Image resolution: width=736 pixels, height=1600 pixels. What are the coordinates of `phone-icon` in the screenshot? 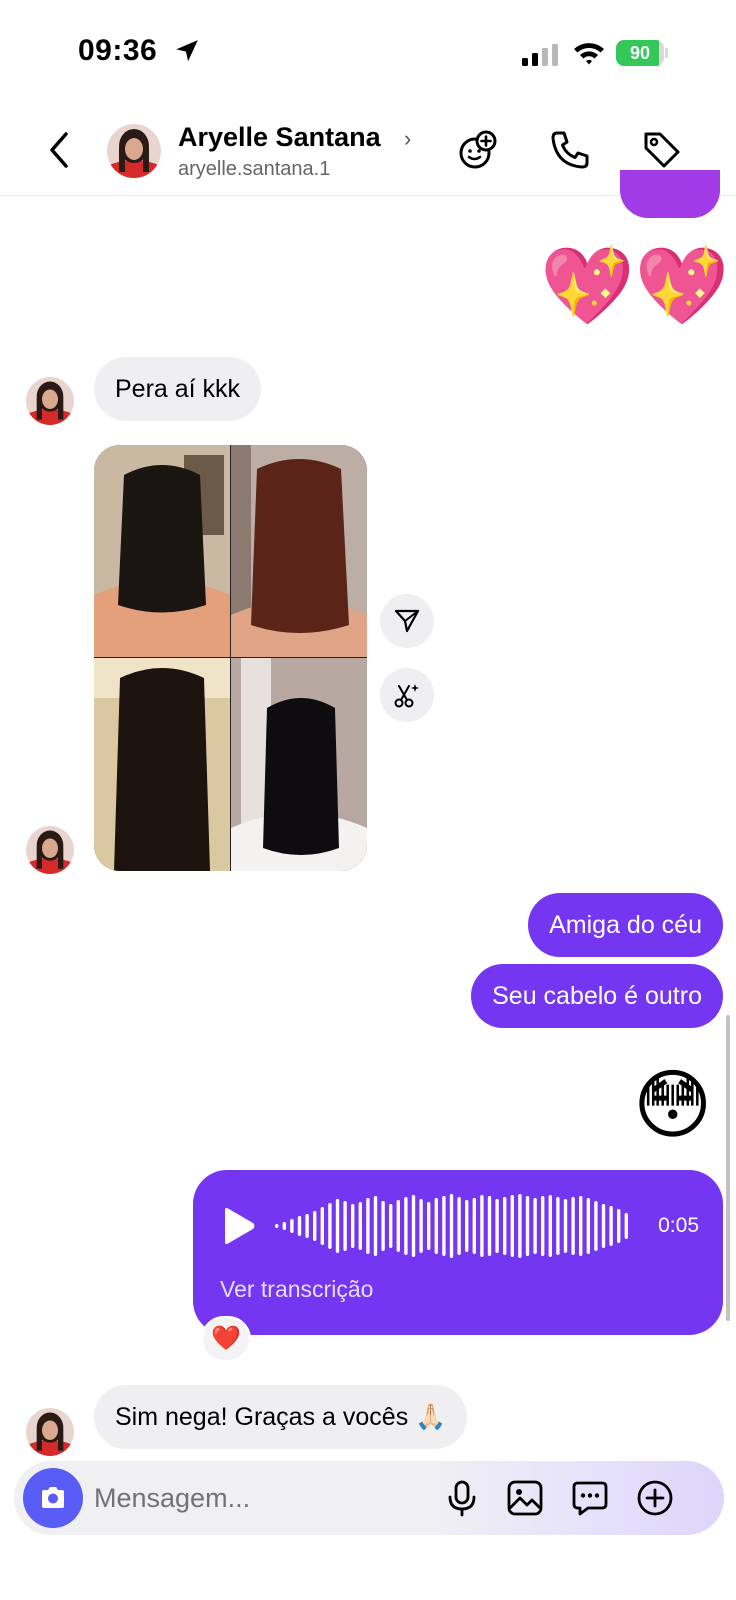 It's located at (570, 150).